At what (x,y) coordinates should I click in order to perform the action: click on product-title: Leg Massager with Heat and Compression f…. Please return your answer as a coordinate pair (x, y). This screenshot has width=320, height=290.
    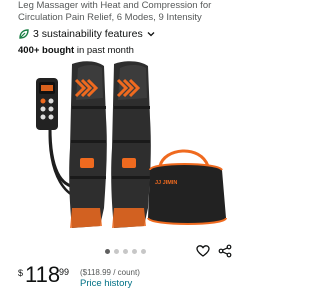
    Looking at the image, I should click on (115, 11).